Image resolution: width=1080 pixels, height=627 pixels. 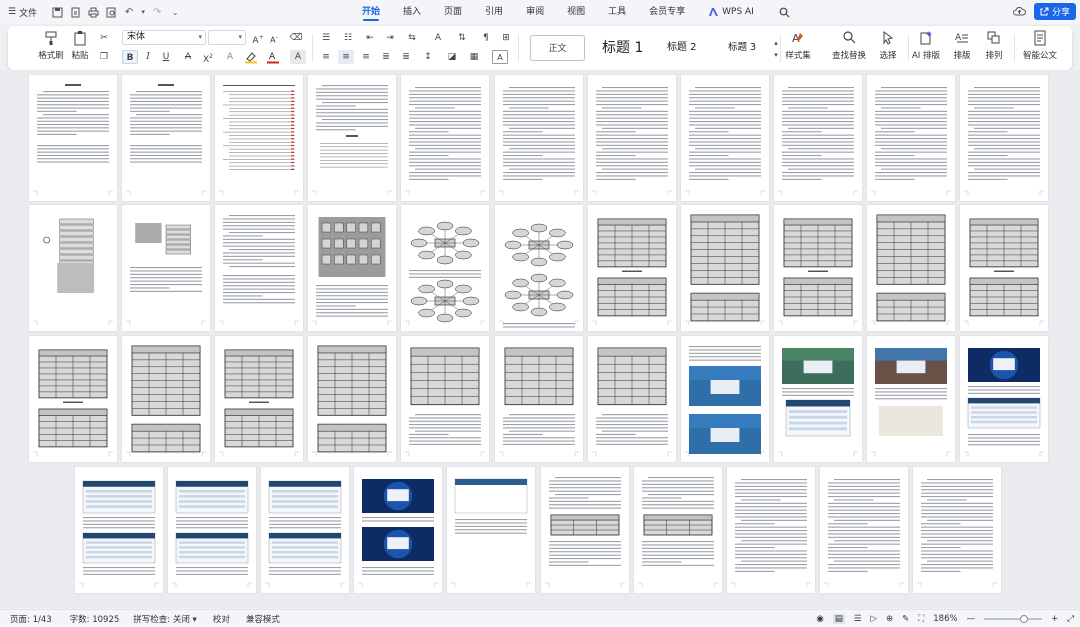 What do you see at coordinates (111, 12) in the screenshot?
I see `print-preview-icon` at bounding box center [111, 12].